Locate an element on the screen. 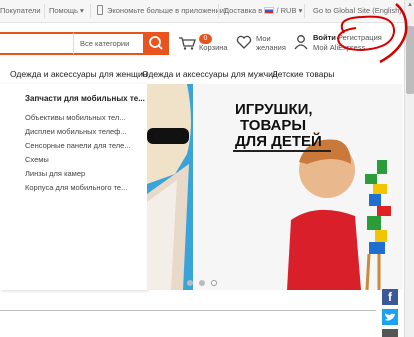  annotation-overlay is located at coordinates (372, 33).